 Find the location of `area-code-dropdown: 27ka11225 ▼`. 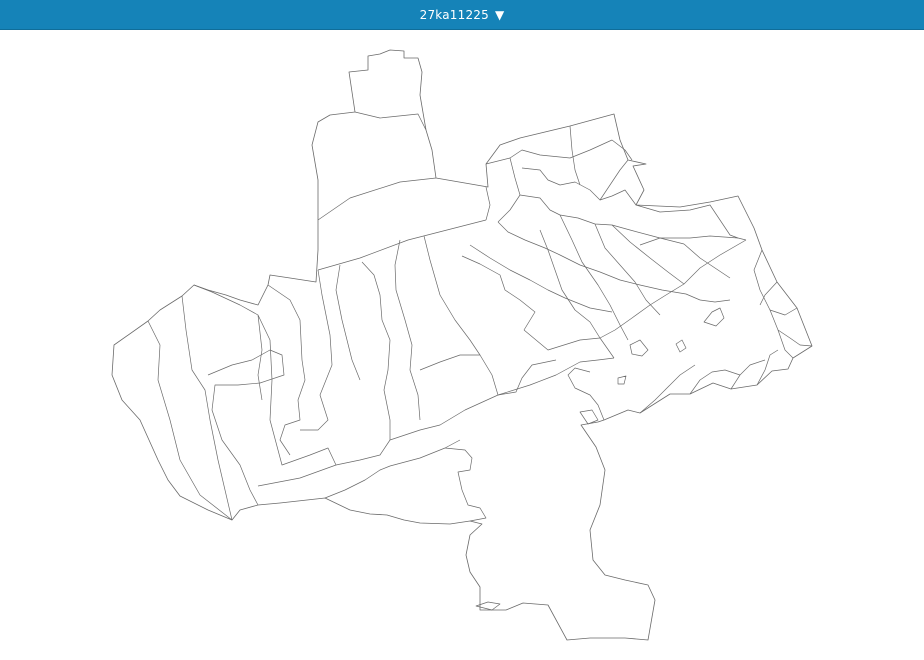

area-code-dropdown: 27ka11225 ▼ is located at coordinates (462, 15).